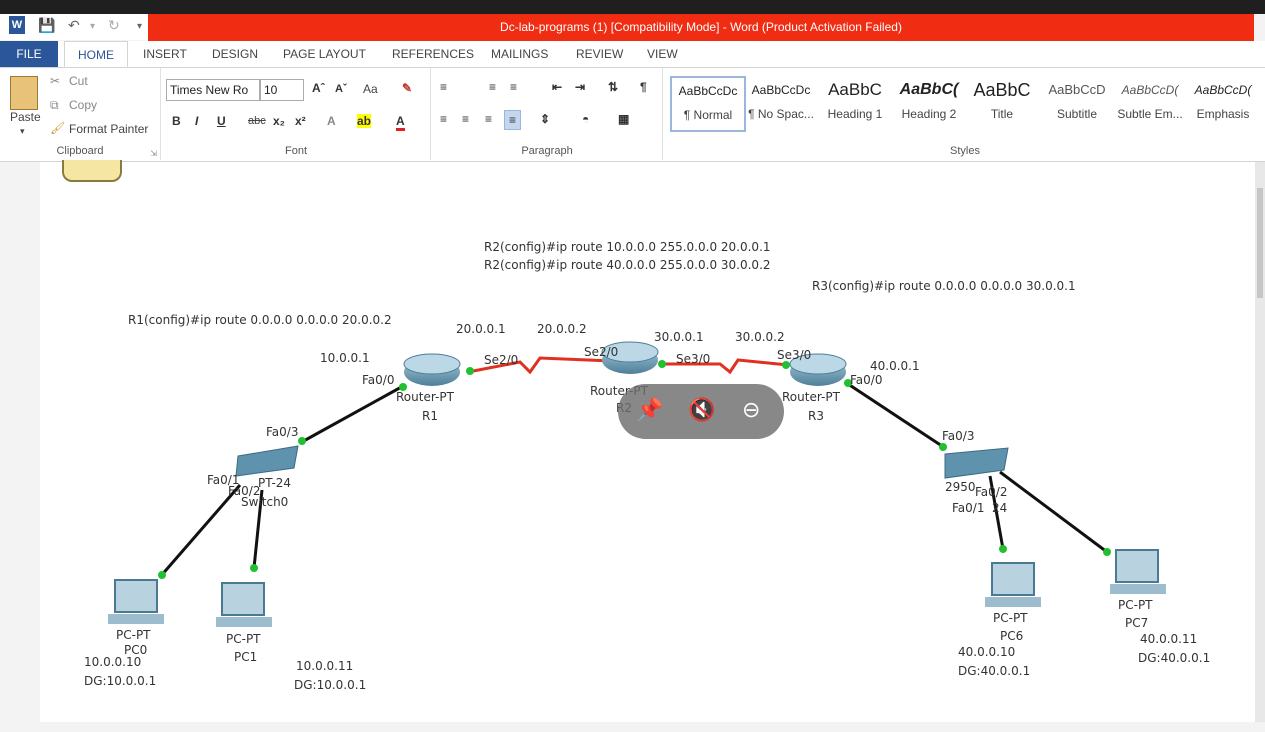 This screenshot has width=1265, height=732. I want to click on pc1-icon, so click(244, 604).